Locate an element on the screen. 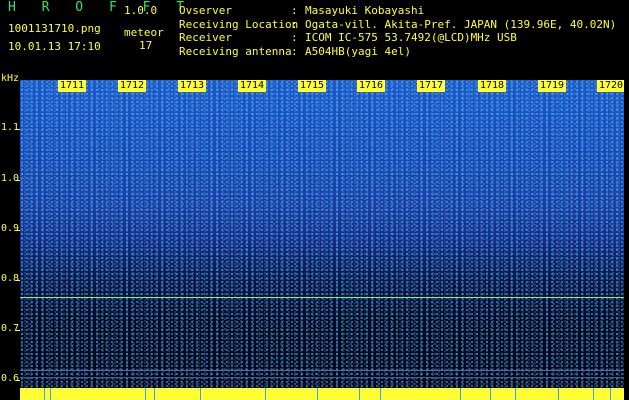 The width and height of the screenshot is (629, 400). right-edge is located at coordinates (626, 240).